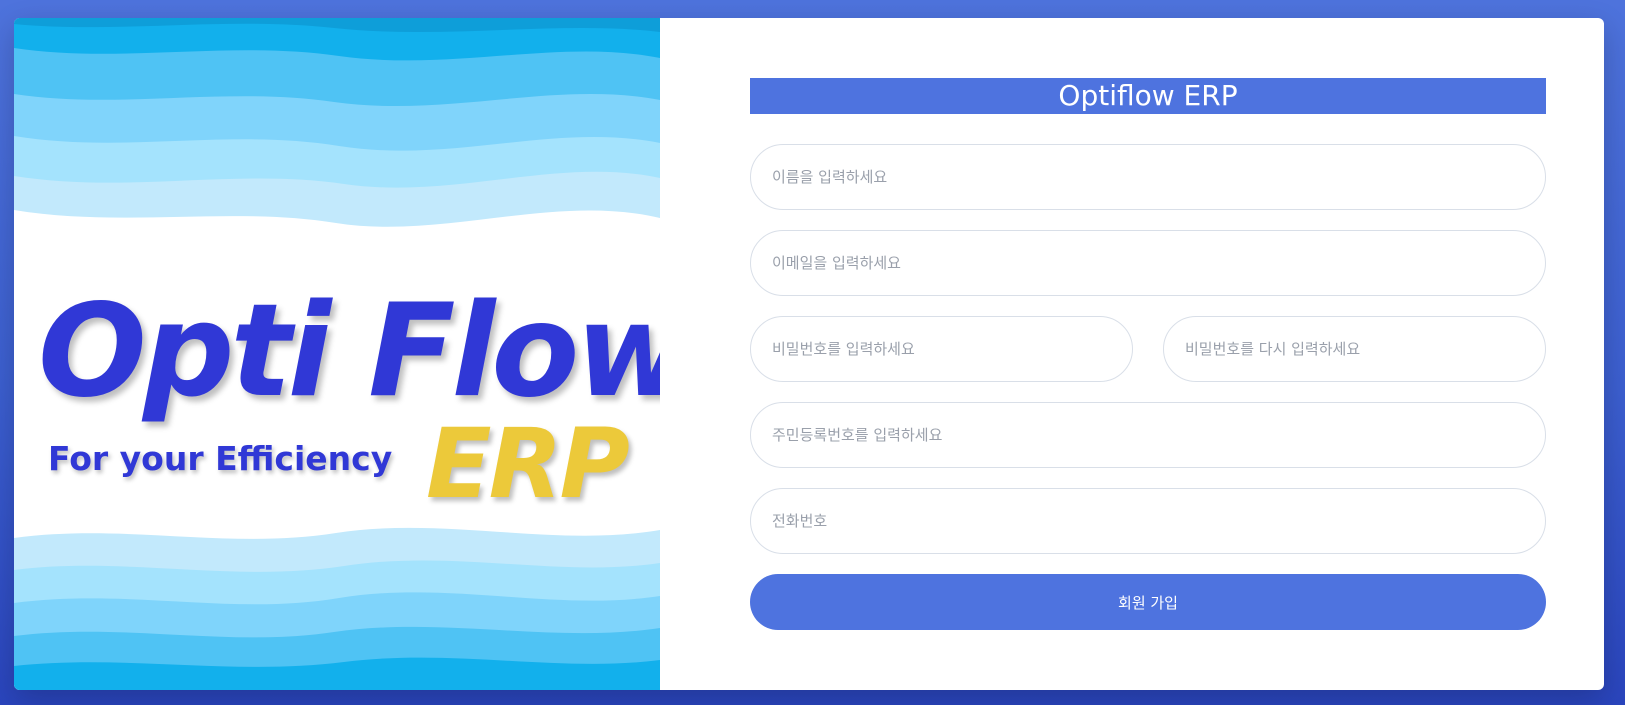  Describe the element at coordinates (1148, 435) in the screenshot. I see `resident-number-input` at that location.